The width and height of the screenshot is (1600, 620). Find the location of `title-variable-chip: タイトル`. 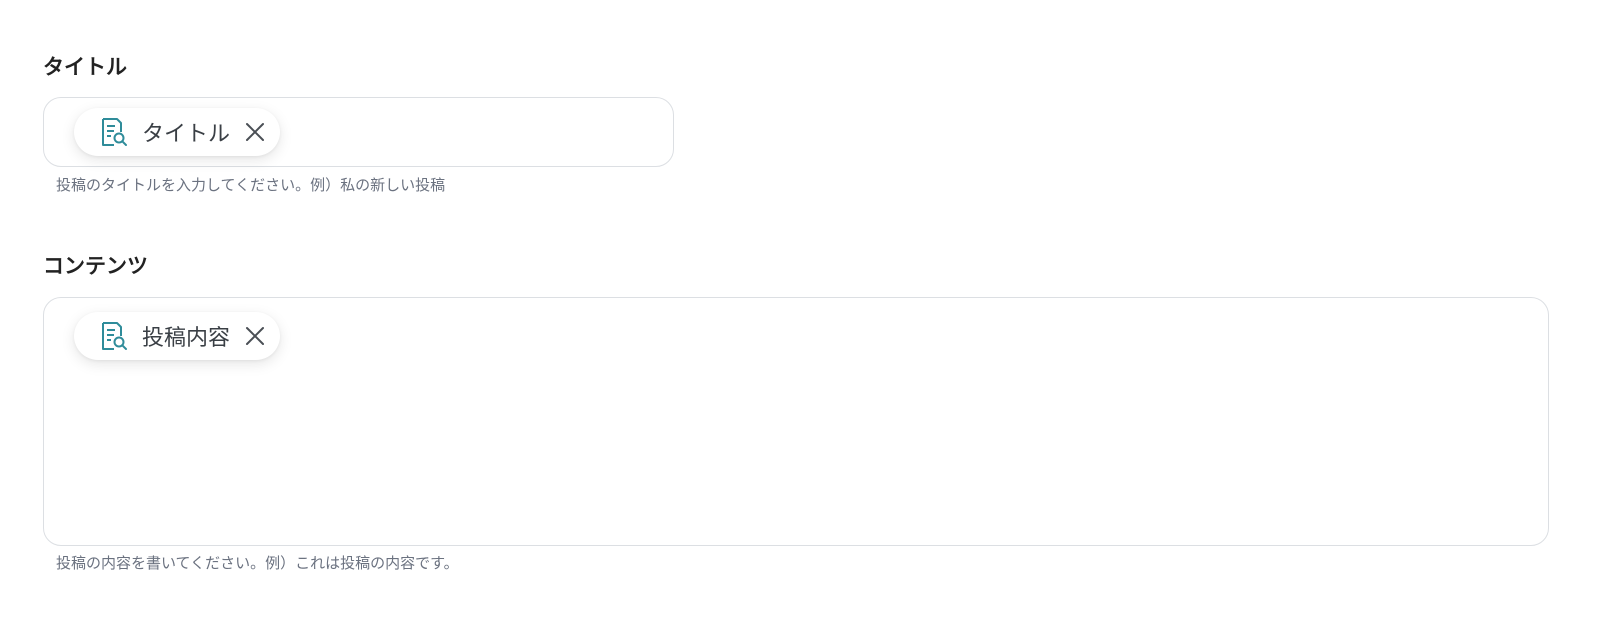

title-variable-chip: タイトル is located at coordinates (177, 132).